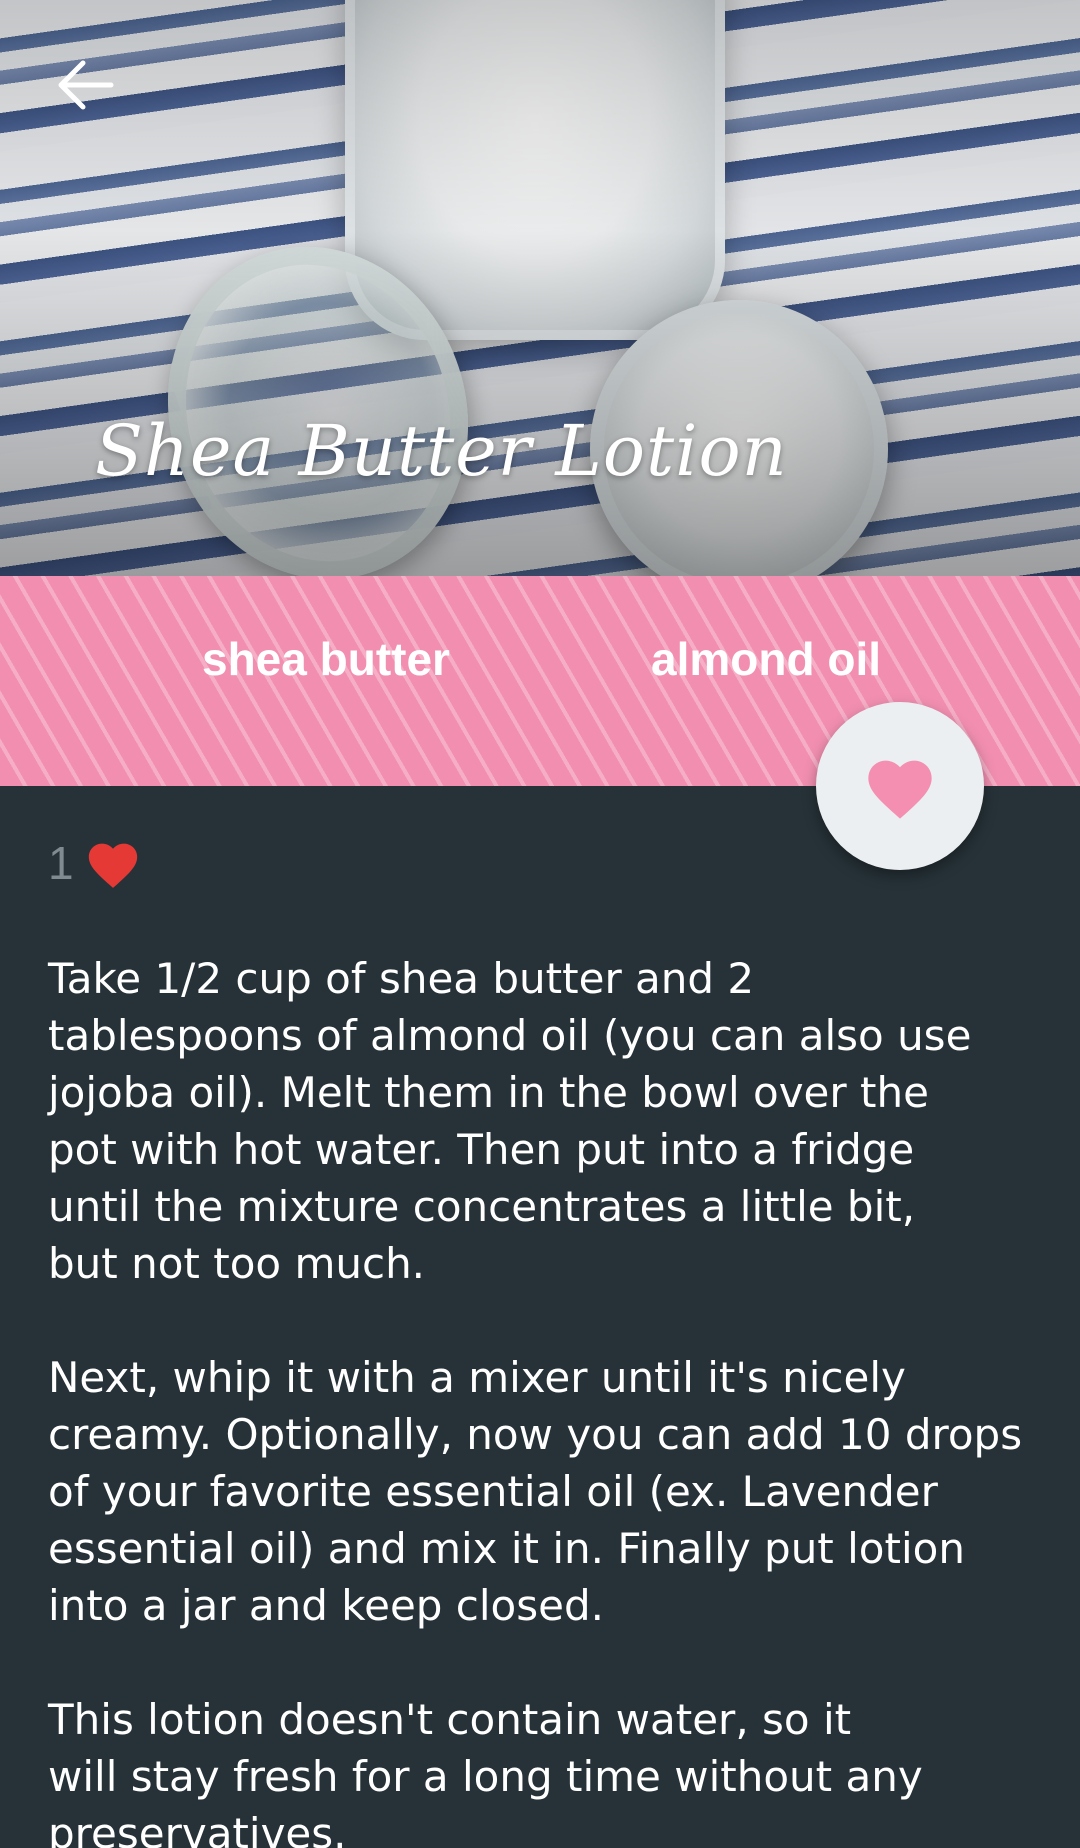 The image size is (1080, 1848). Describe the element at coordinates (61, 863) in the screenshot. I see `likes-count: 1` at that location.